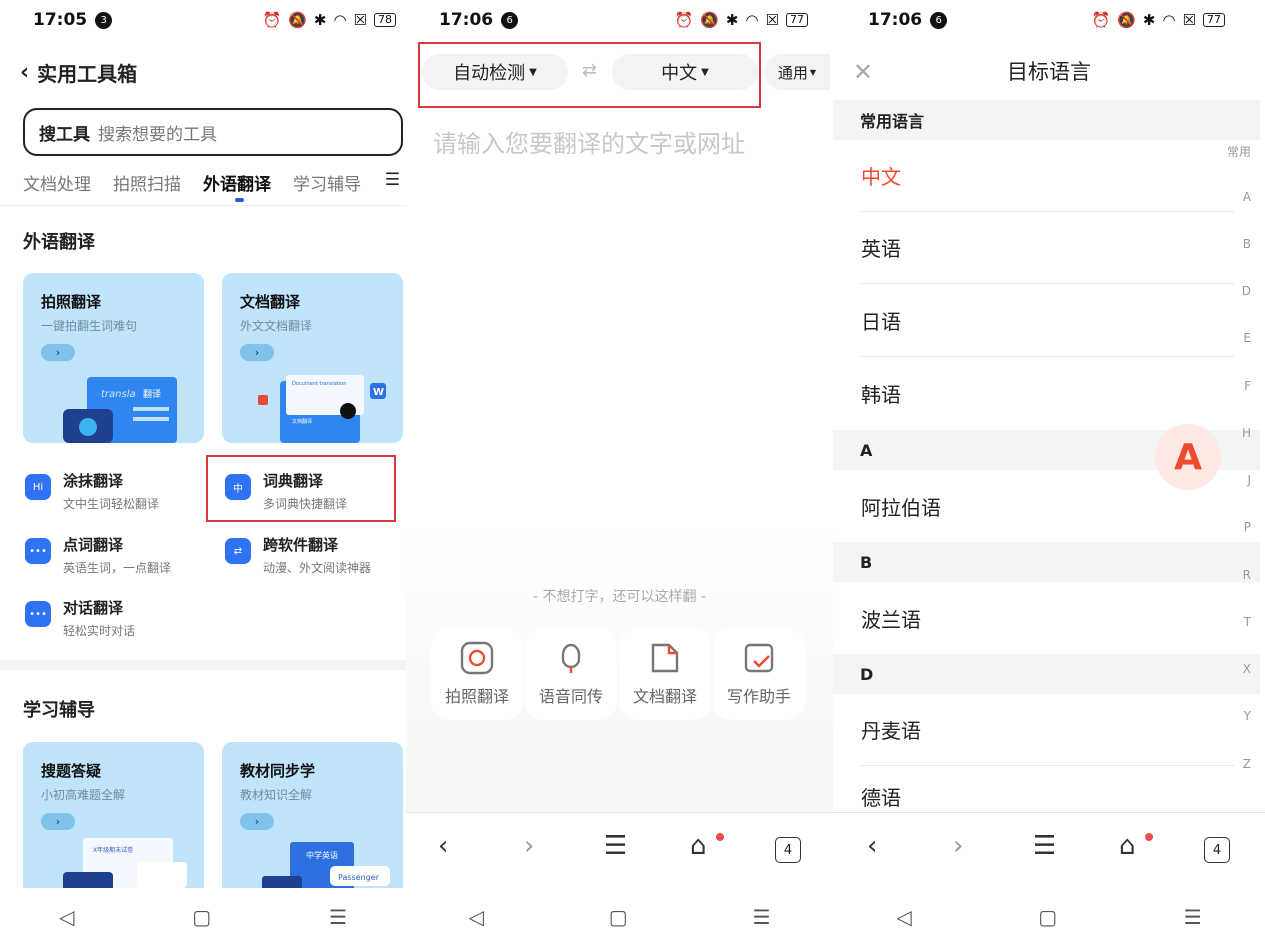  I want to click on card-photo-translate: 拍照翻译 一键拍翻生词难句 › transla 翻译, so click(113, 358).